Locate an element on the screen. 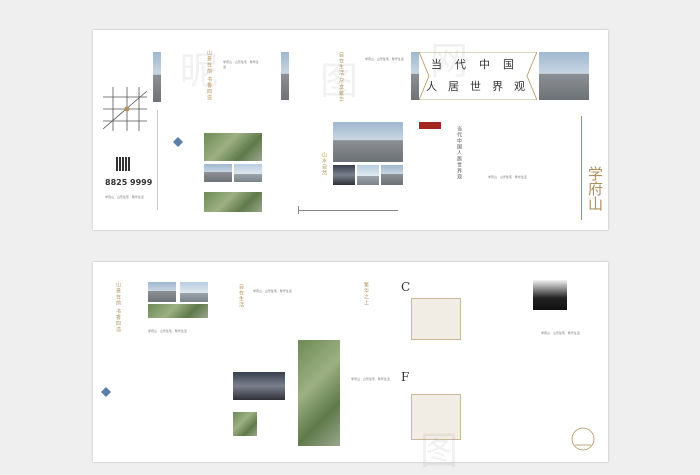  plan-c-letter: C is located at coordinates (406, 287).